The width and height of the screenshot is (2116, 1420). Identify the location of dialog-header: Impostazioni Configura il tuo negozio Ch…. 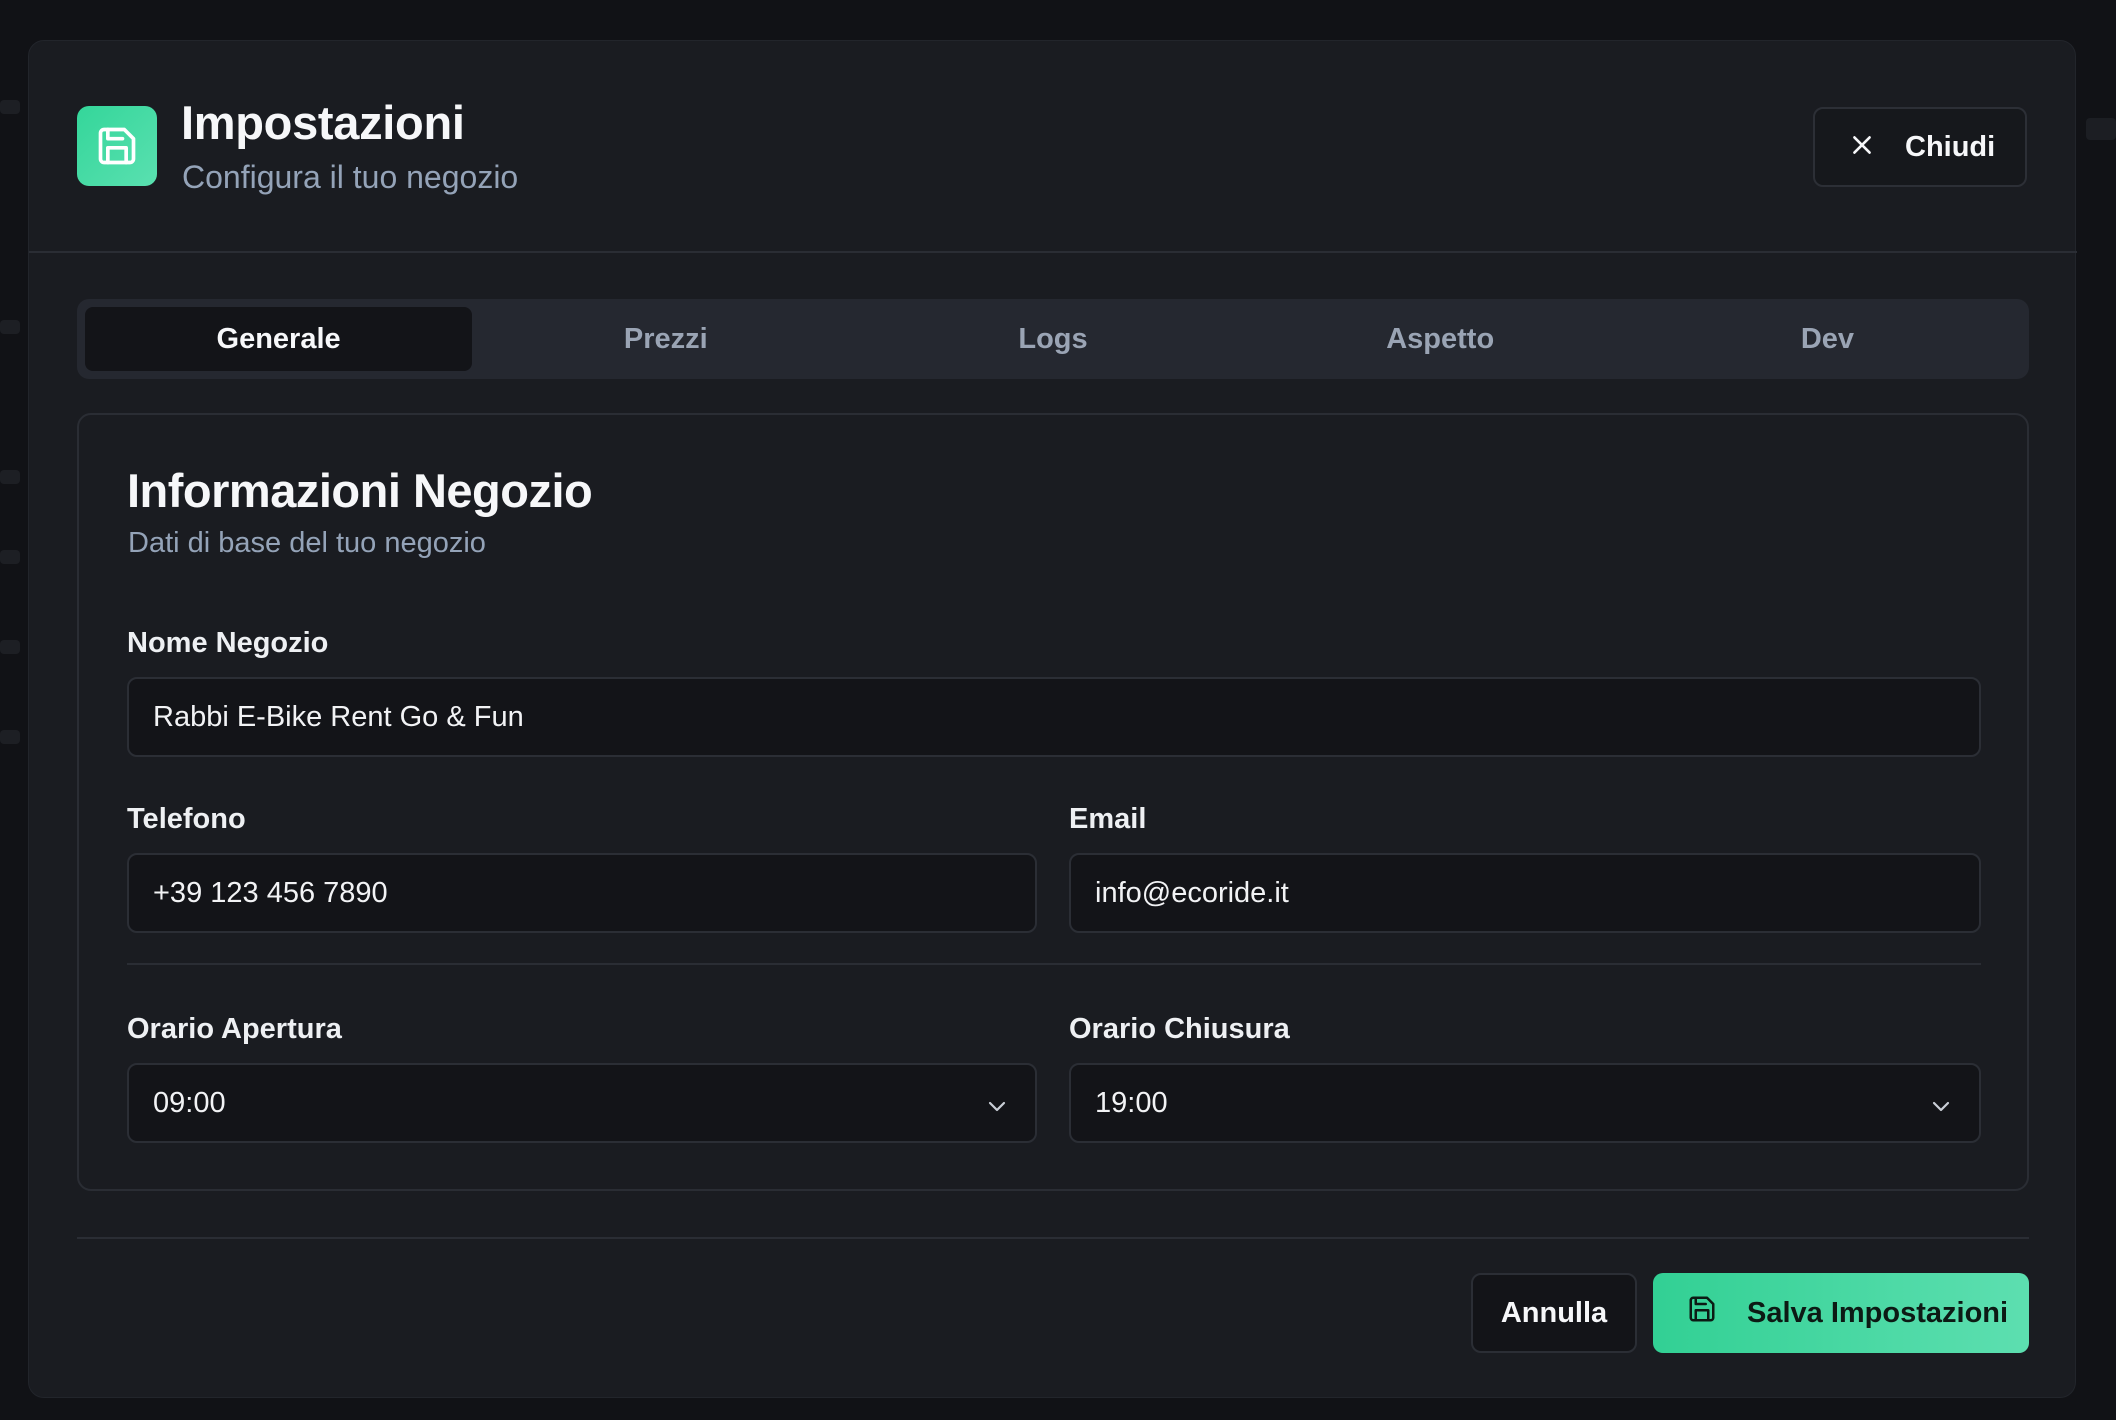
(1053, 147).